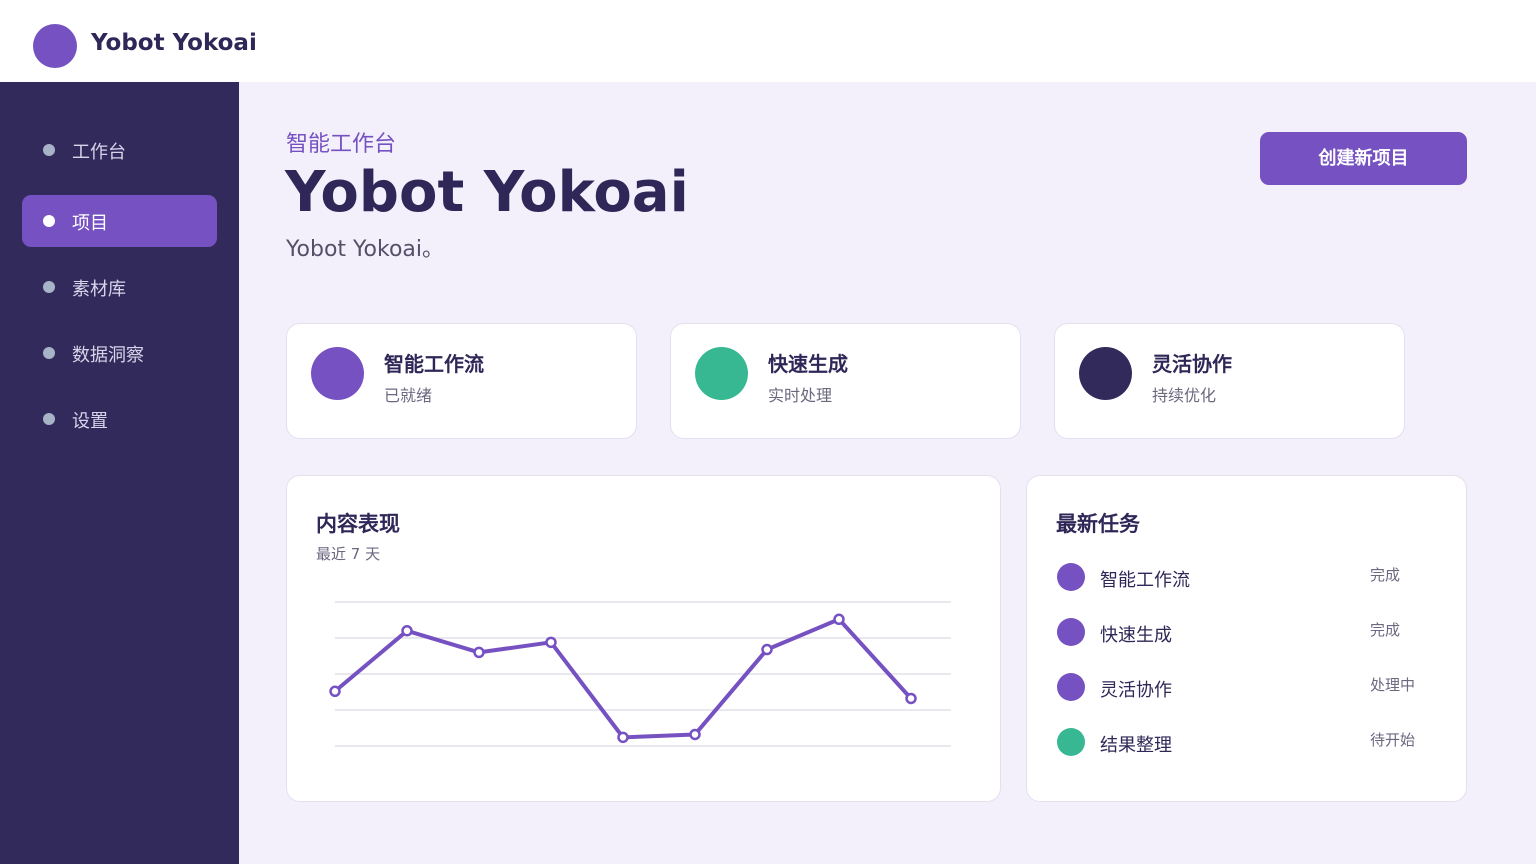  I want to click on sidebar-item-settings: 设置, so click(119, 419).